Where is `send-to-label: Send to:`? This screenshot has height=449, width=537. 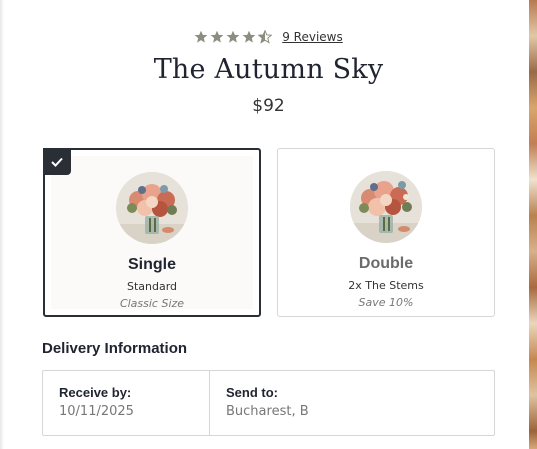
send-to-label: Send to: is located at coordinates (252, 392).